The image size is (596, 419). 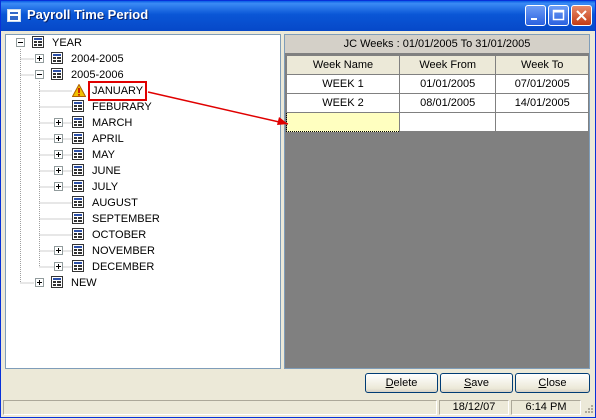 I want to click on table-cell: 01/01/2005, so click(x=447, y=84).